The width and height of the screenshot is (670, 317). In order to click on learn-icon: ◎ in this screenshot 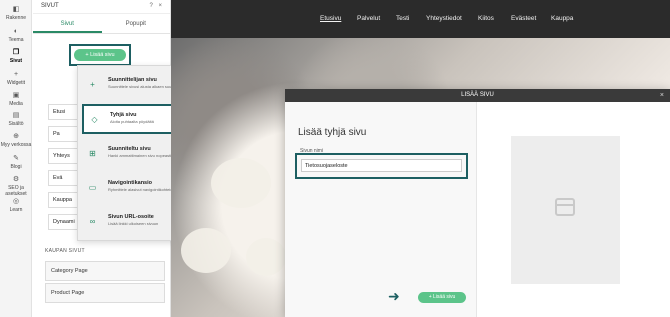, I will do `click(16, 201)`.